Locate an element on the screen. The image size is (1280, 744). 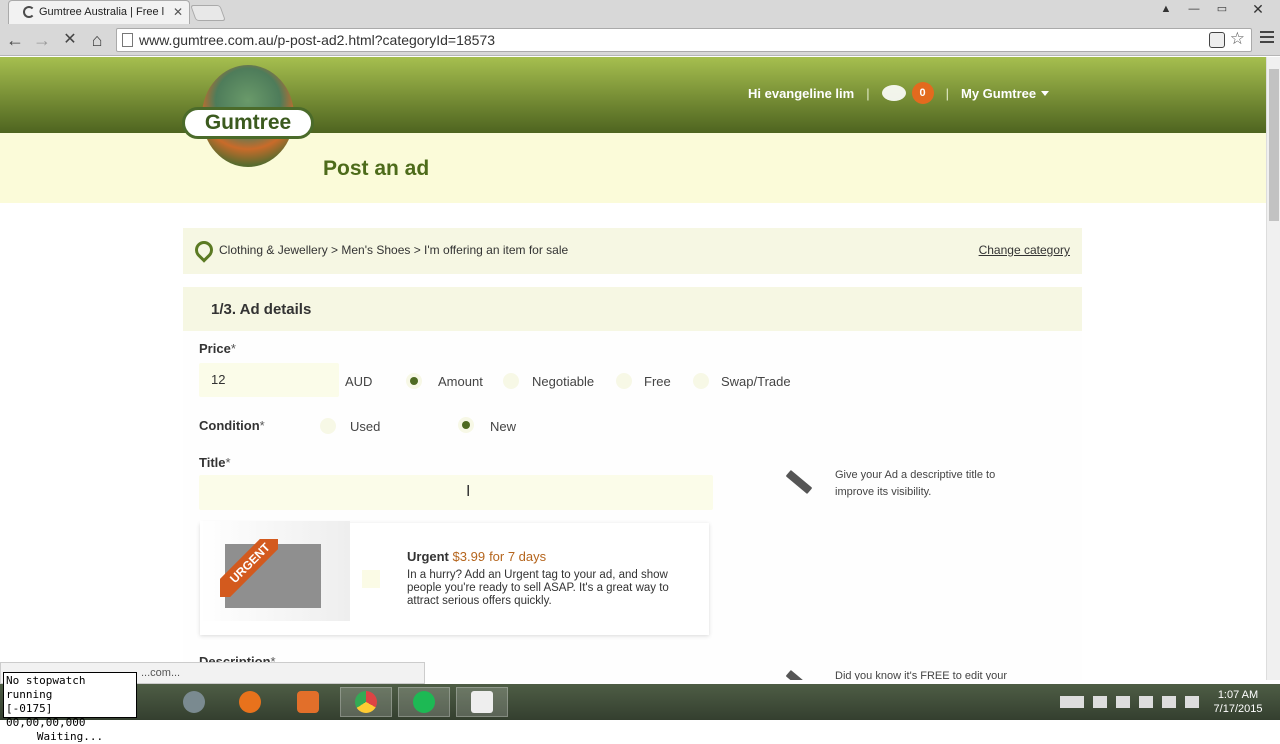
spotify-icon is located at coordinates (424, 702).